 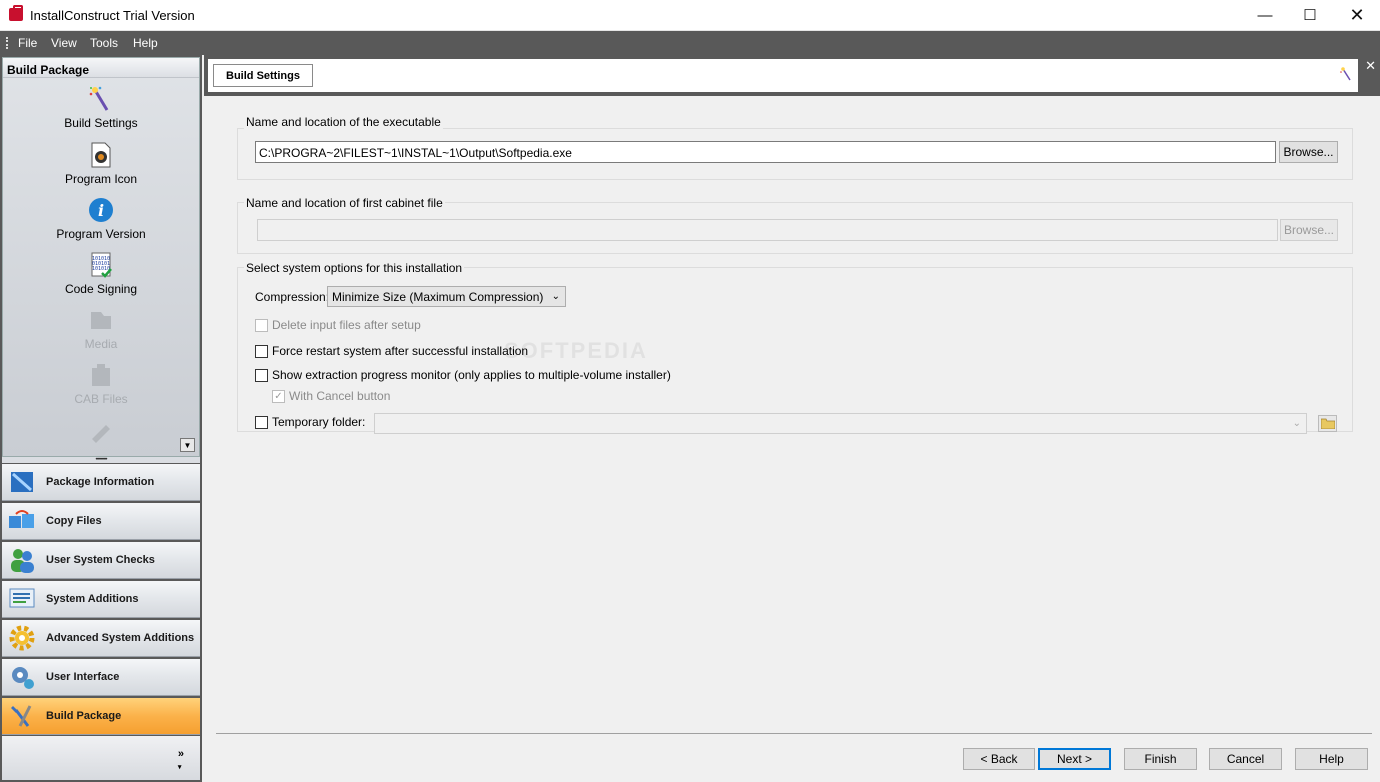 I want to click on checkbox-label: With Cancel button, so click(x=340, y=396).